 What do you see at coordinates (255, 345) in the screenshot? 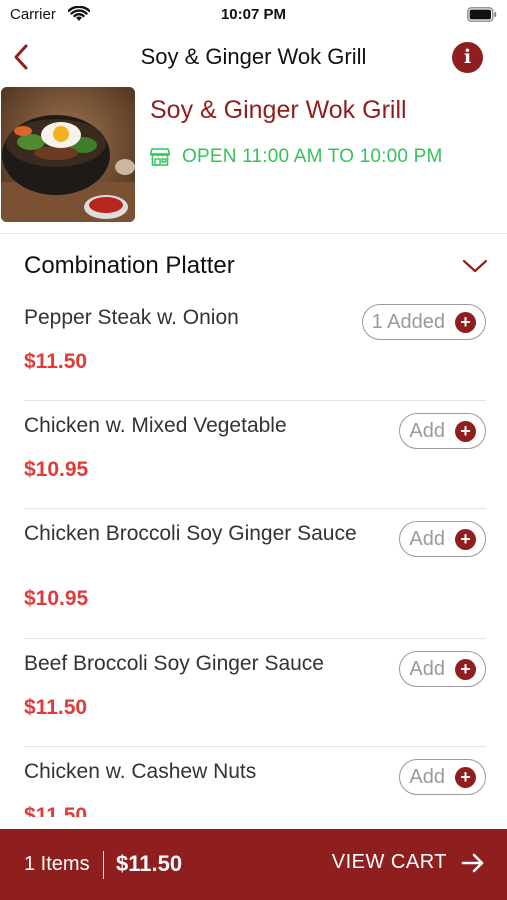
I see `menu-item: Pepper Steak w. Onion $11.50 1 Added +` at bounding box center [255, 345].